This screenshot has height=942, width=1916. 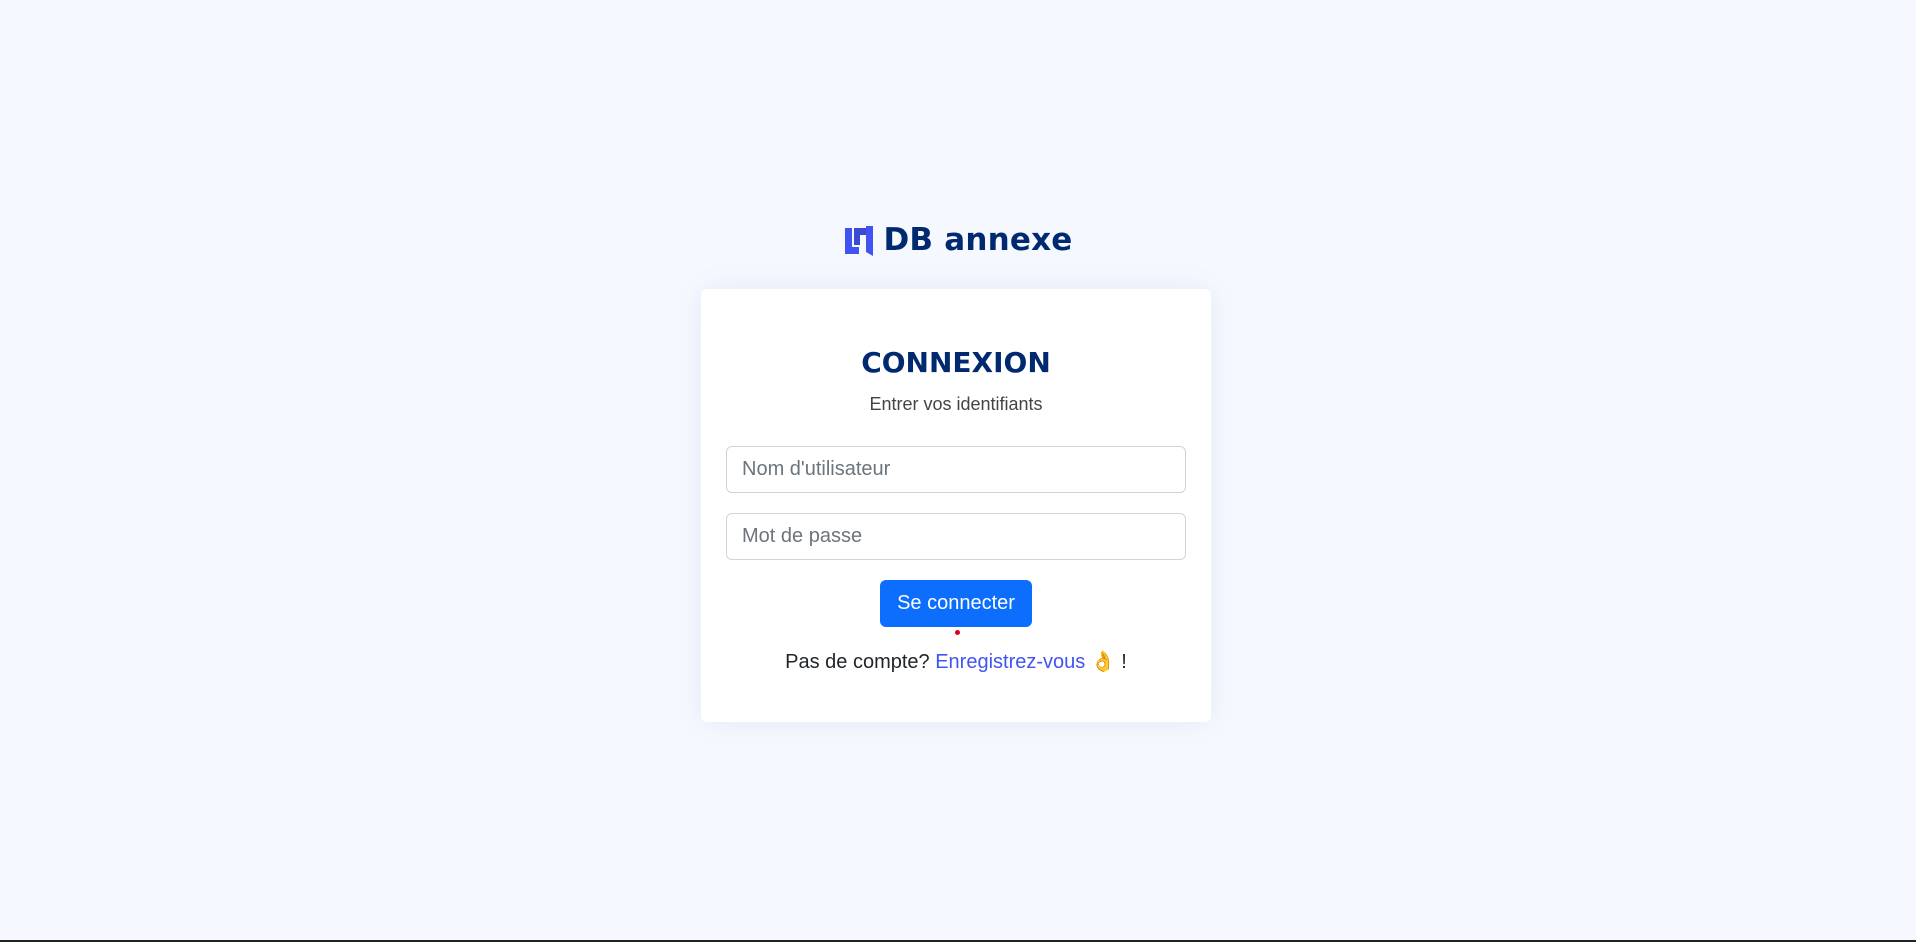 What do you see at coordinates (978, 240) in the screenshot?
I see `brand-name: DB annexe` at bounding box center [978, 240].